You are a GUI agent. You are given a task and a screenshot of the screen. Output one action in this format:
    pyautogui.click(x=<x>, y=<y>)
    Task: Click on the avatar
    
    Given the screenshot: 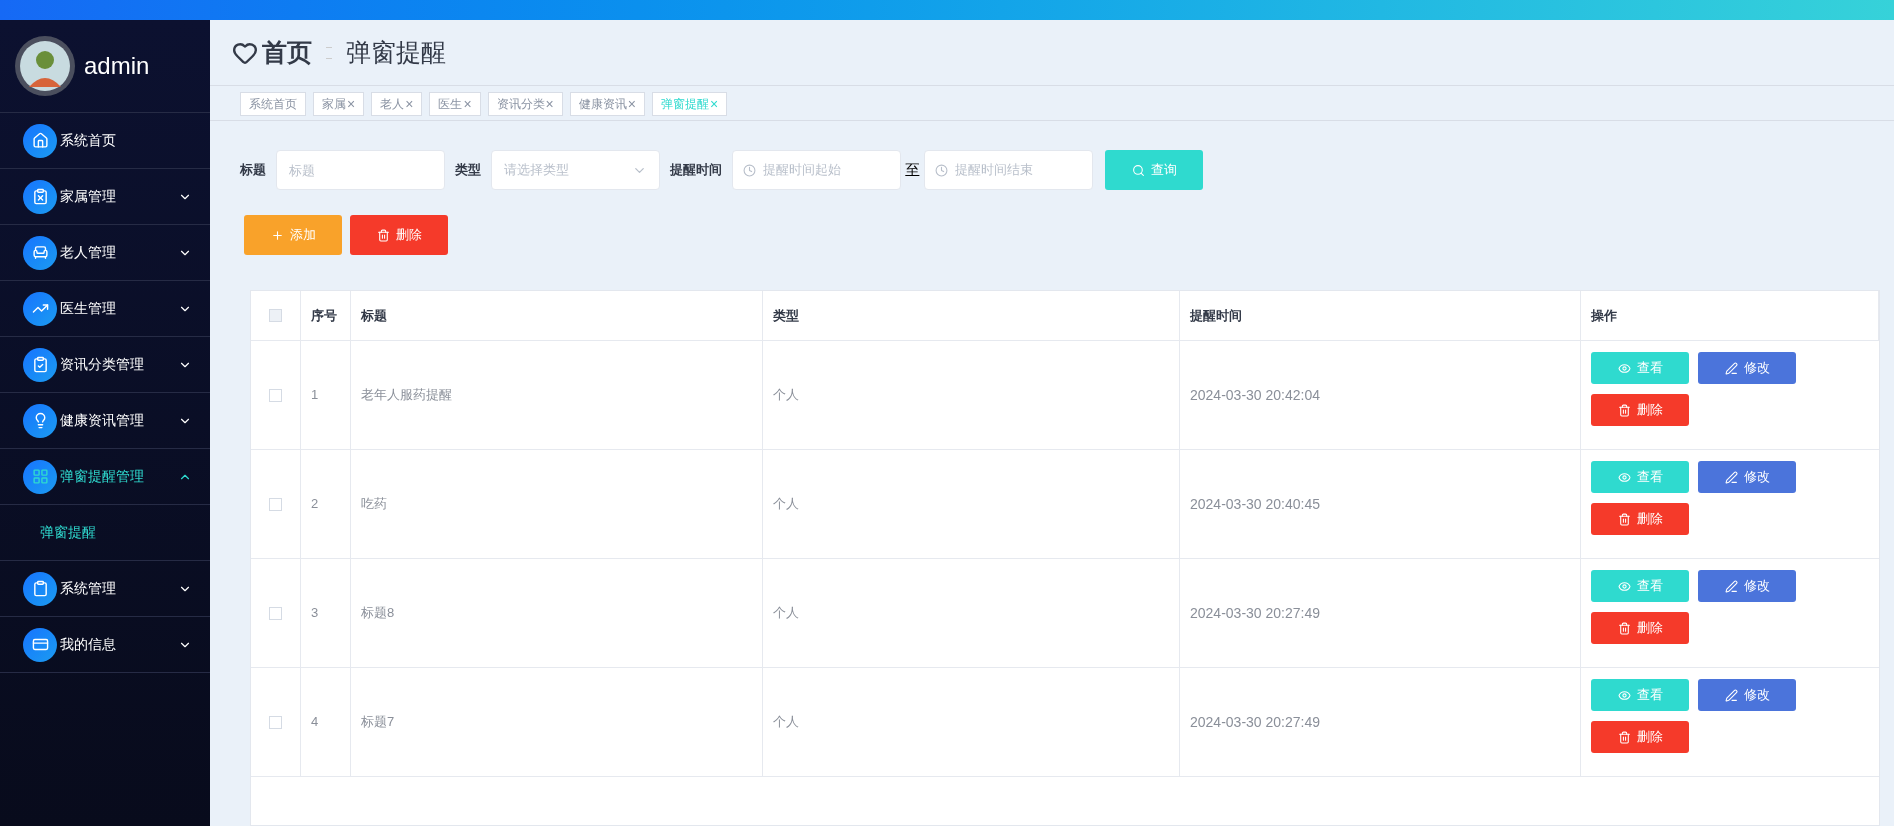 What is the action you would take?
    pyautogui.click(x=45, y=66)
    